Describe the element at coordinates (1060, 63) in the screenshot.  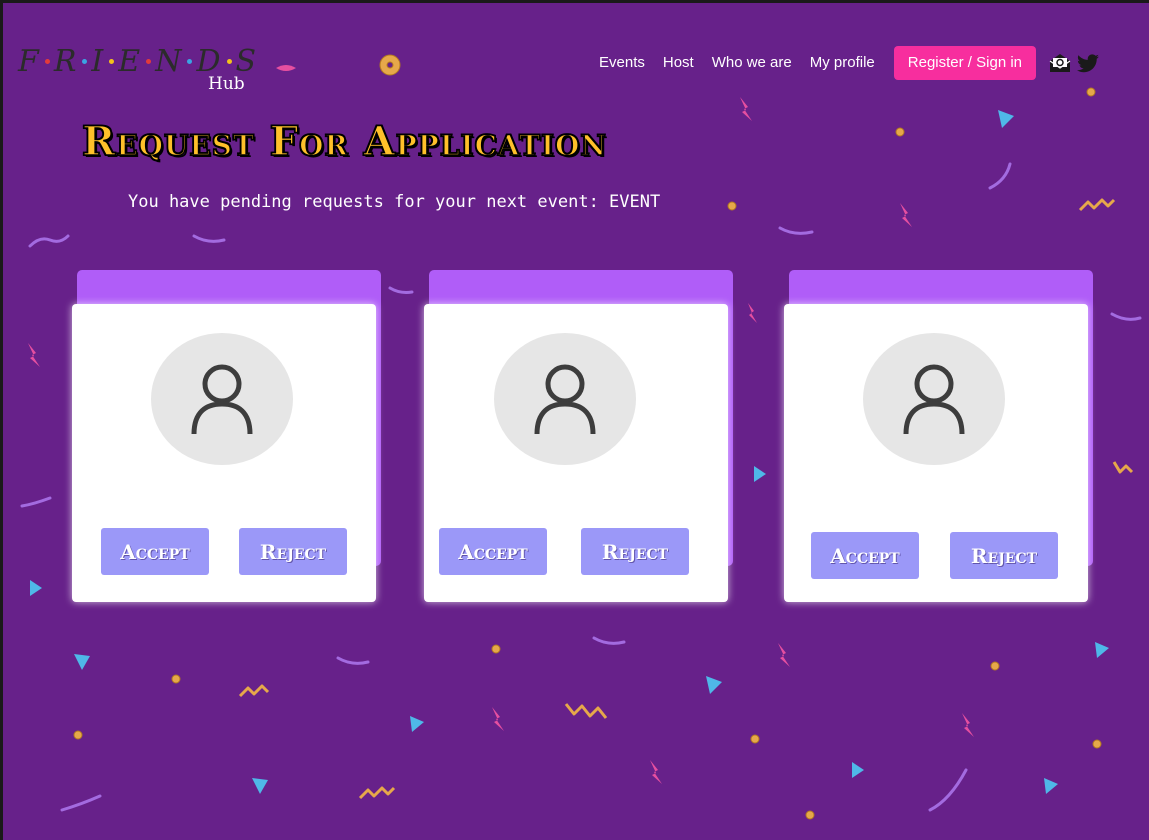
I see `mail-icon` at that location.